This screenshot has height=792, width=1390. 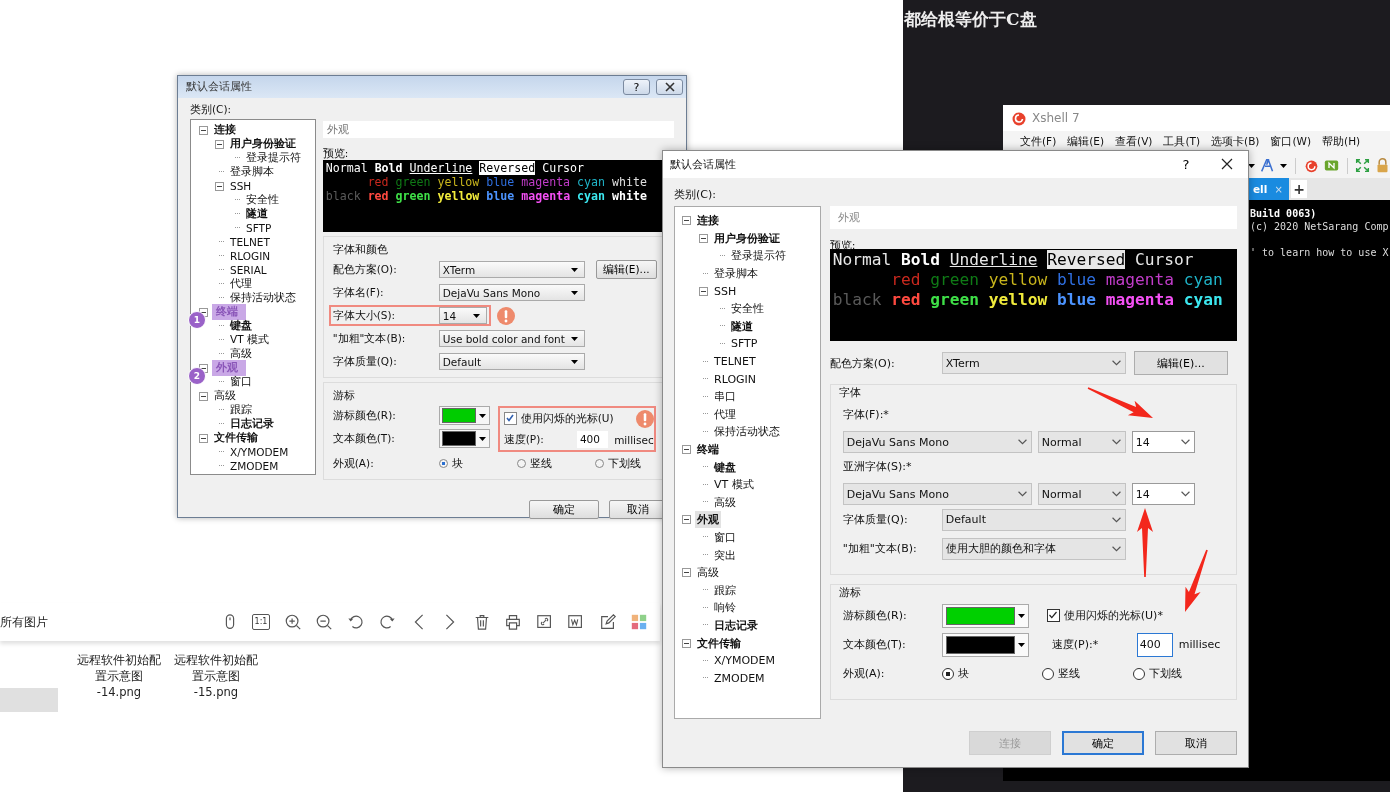 I want to click on tree-item: 串口, so click(x=725, y=397).